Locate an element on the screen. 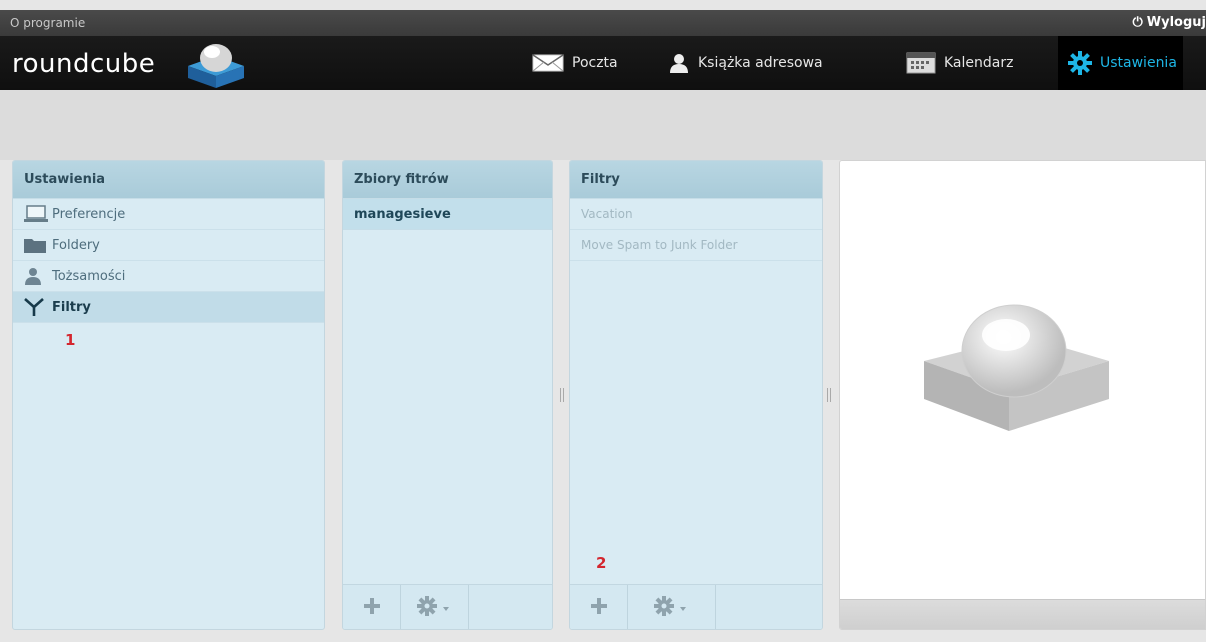  filter-row-spam: Move Spam to Junk Folder is located at coordinates (696, 245).